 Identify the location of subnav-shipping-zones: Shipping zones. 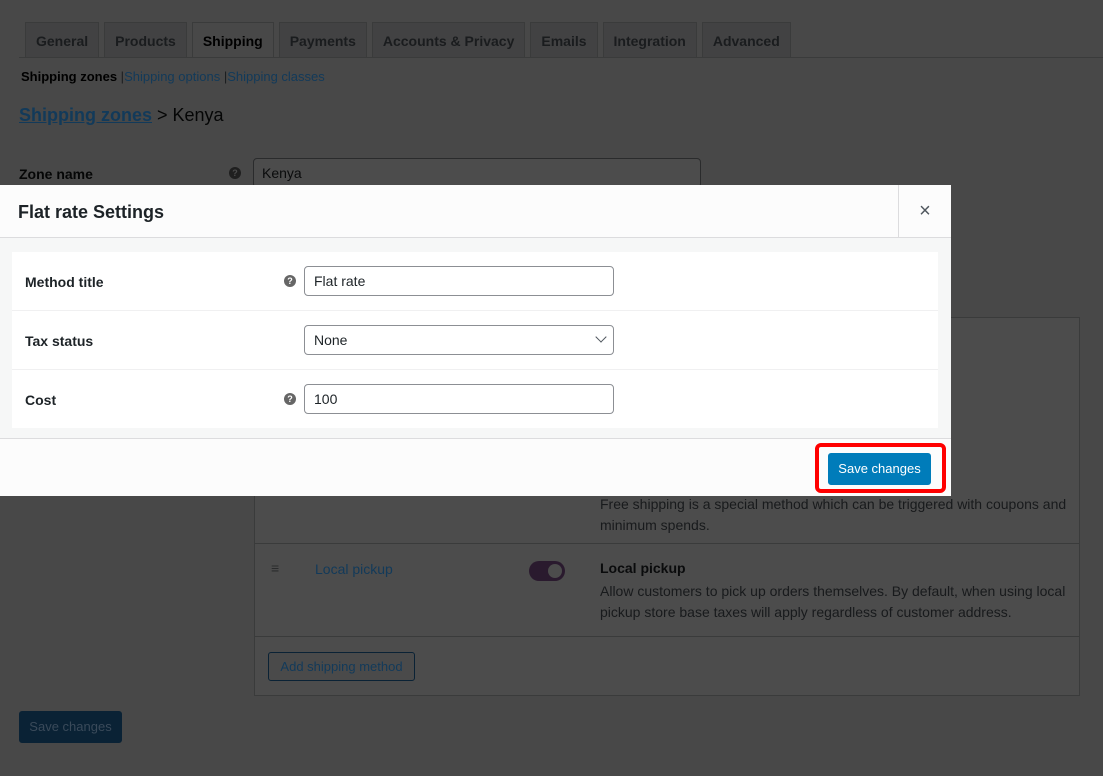
(69, 76).